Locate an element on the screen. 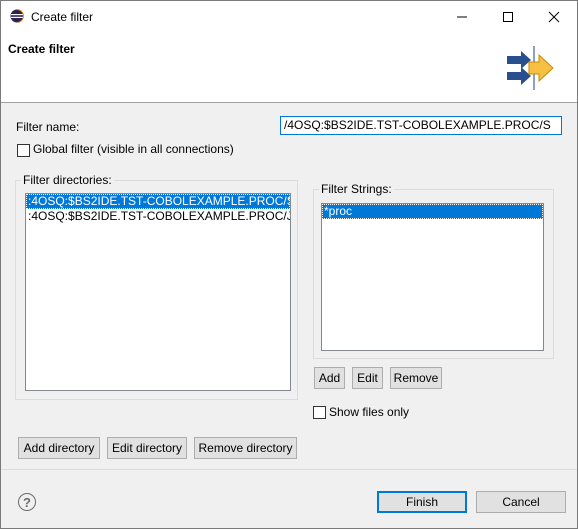 This screenshot has height=529, width=578. minimize-icon is located at coordinates (462, 16).